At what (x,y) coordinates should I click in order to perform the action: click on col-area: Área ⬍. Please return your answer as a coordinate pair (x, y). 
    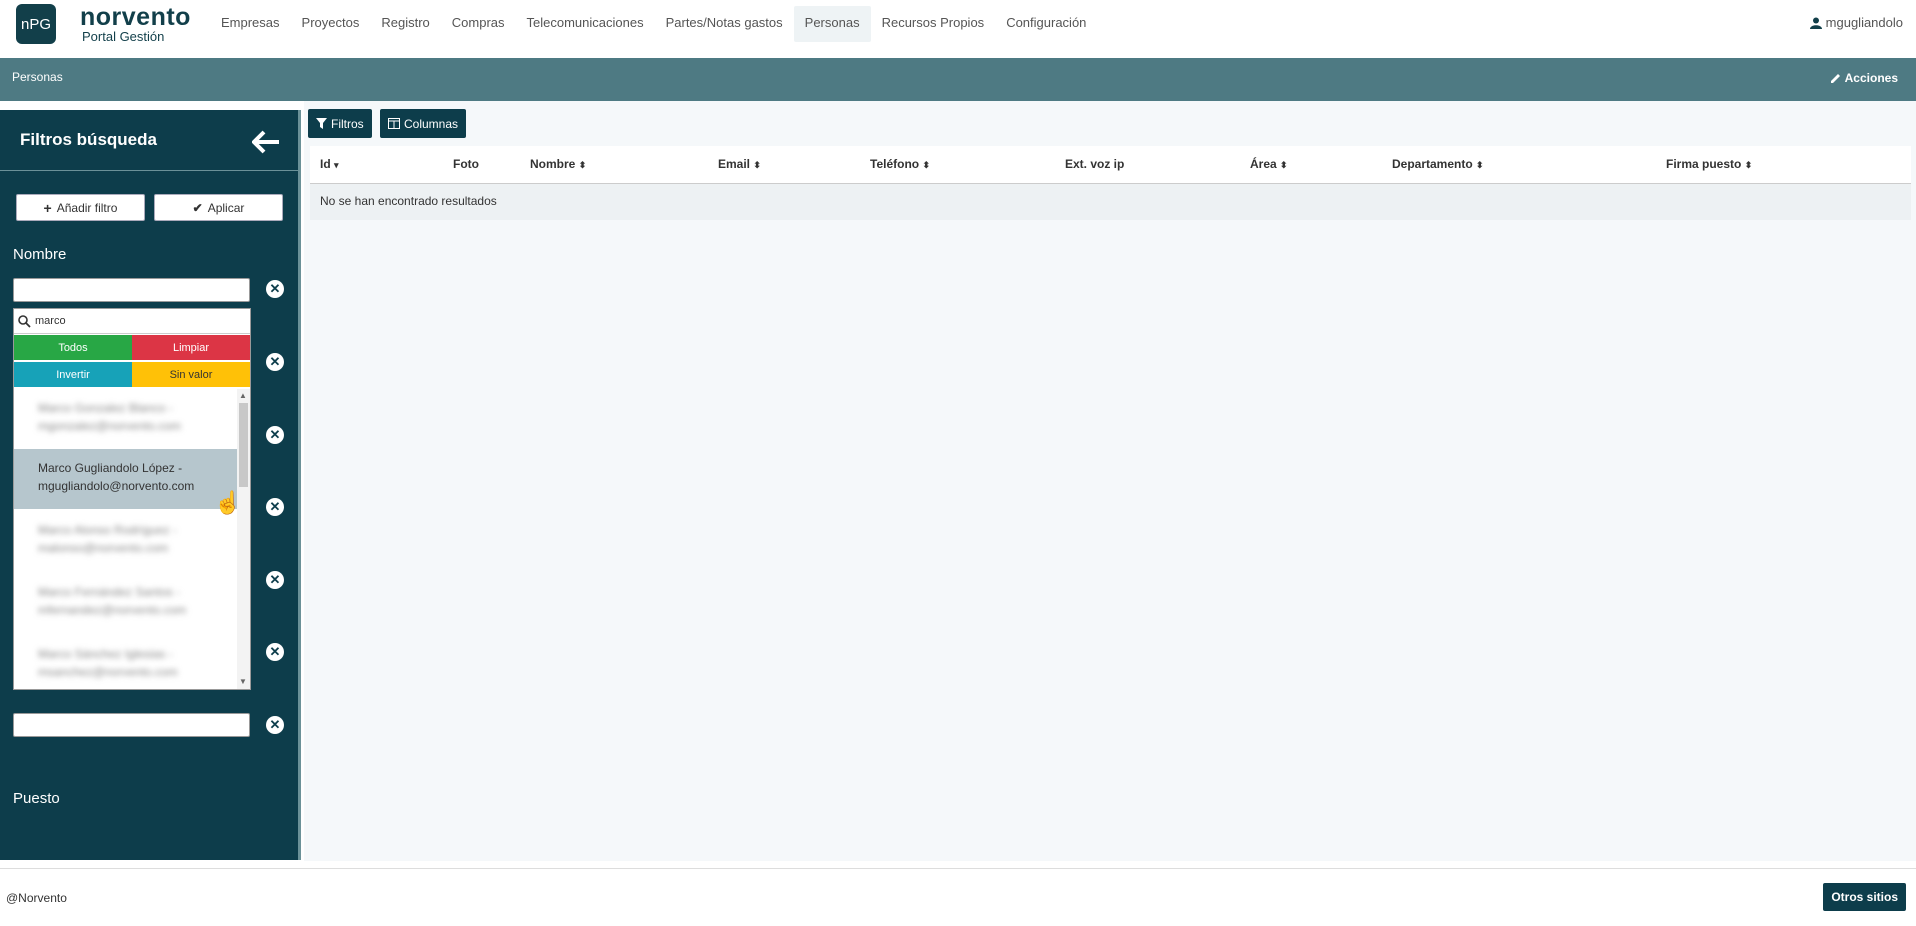
    Looking at the image, I should click on (1269, 164).